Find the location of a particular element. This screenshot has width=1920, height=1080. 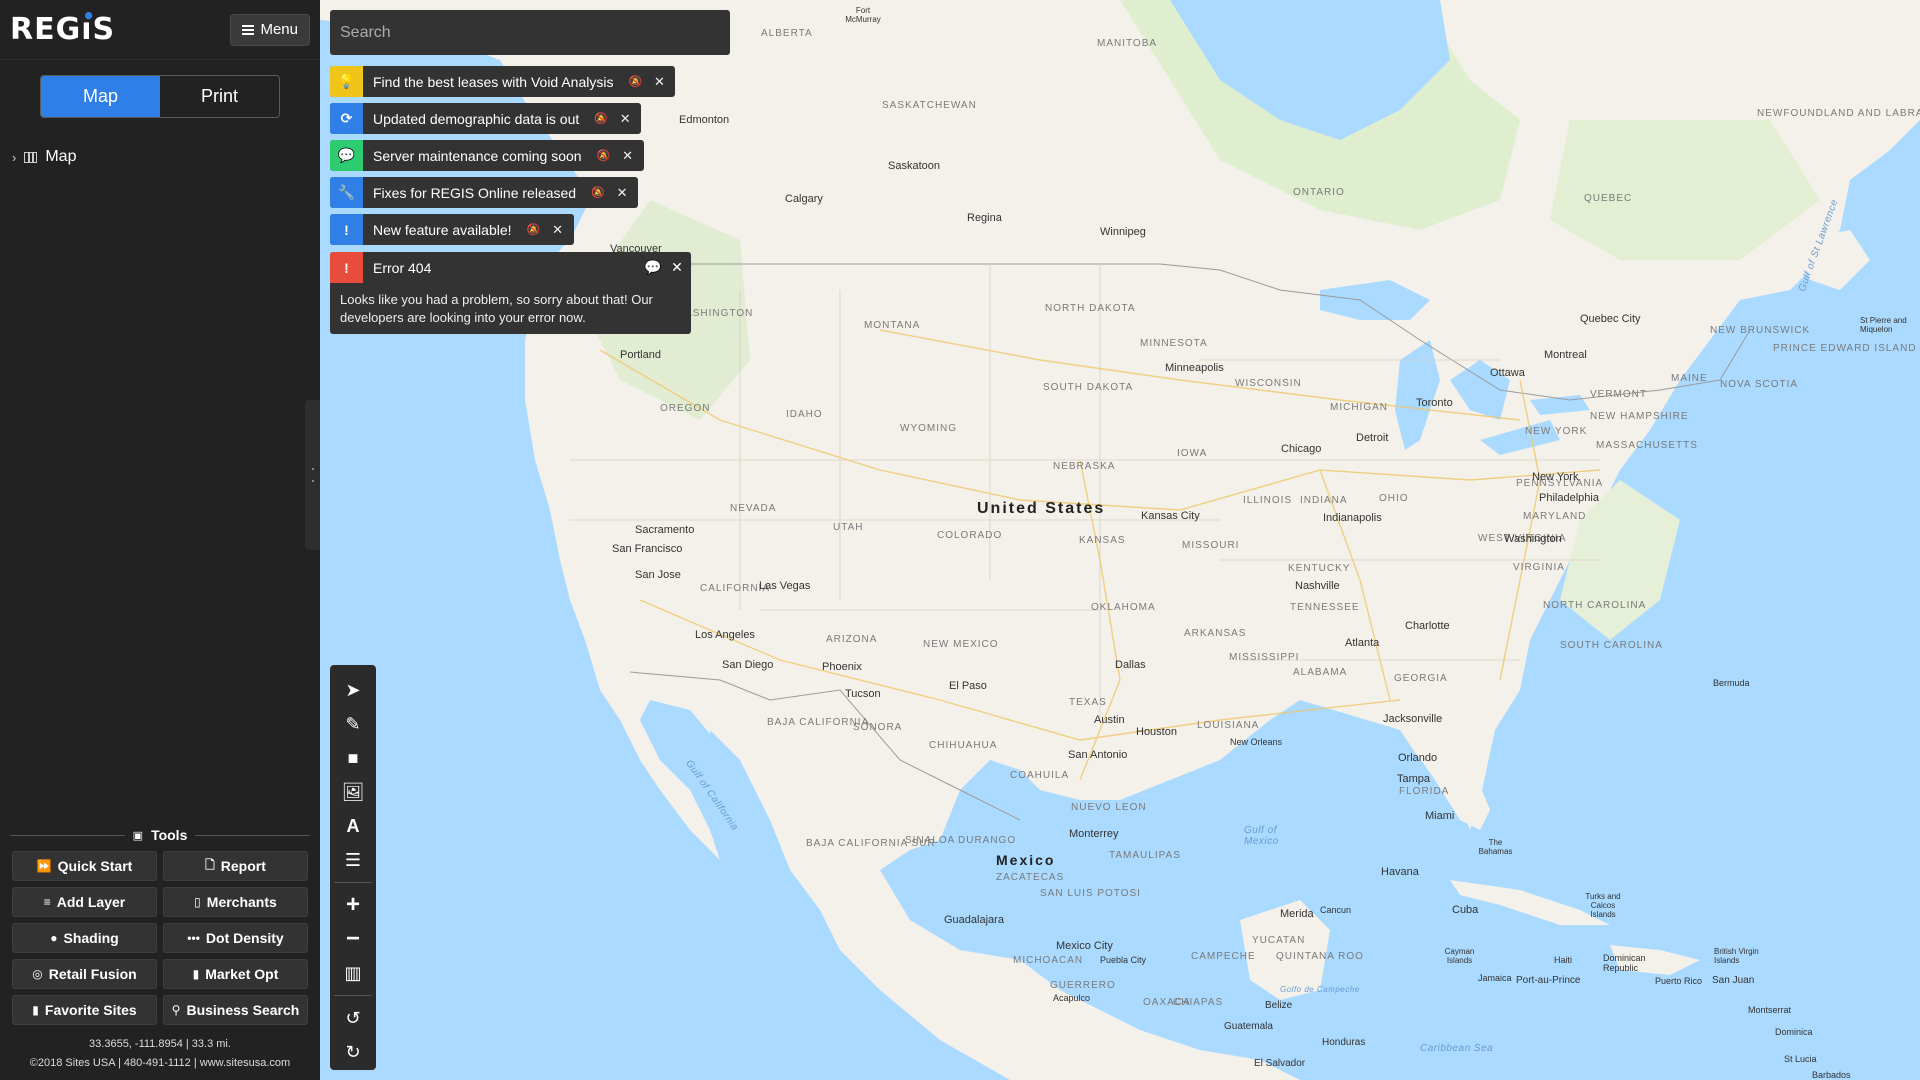

layer-tree-item-map: › Map is located at coordinates (44, 157).